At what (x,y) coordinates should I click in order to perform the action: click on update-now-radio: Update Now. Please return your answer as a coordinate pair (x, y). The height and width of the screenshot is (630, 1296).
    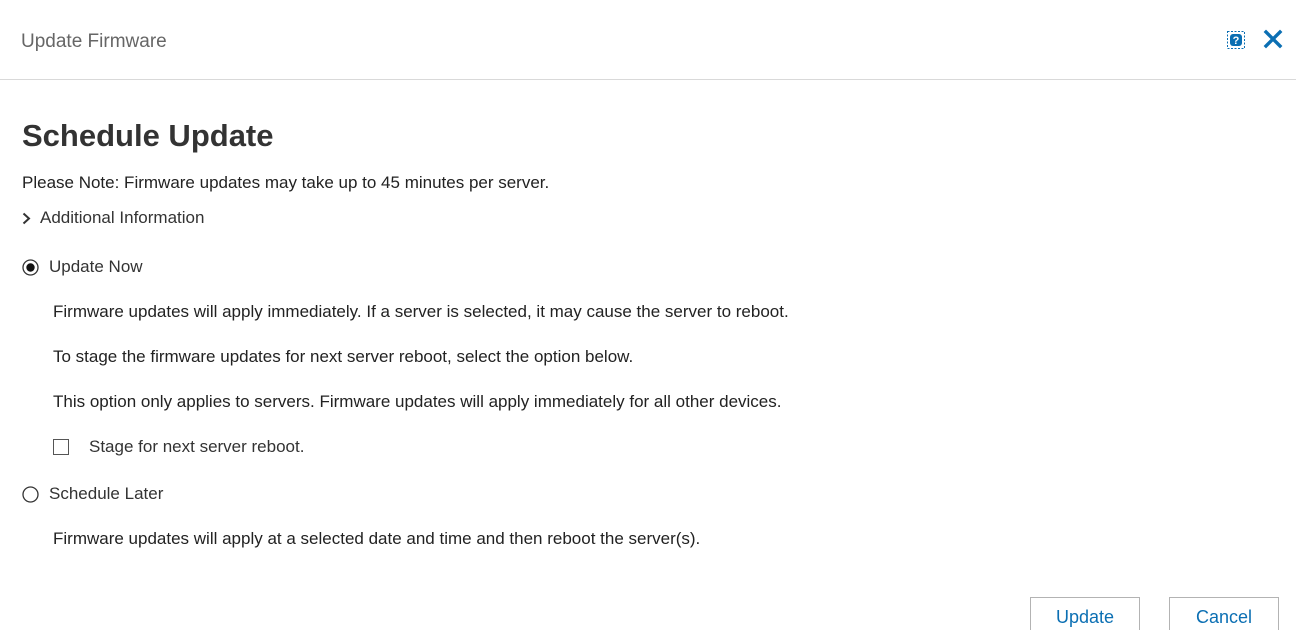
    Looking at the image, I should click on (82, 267).